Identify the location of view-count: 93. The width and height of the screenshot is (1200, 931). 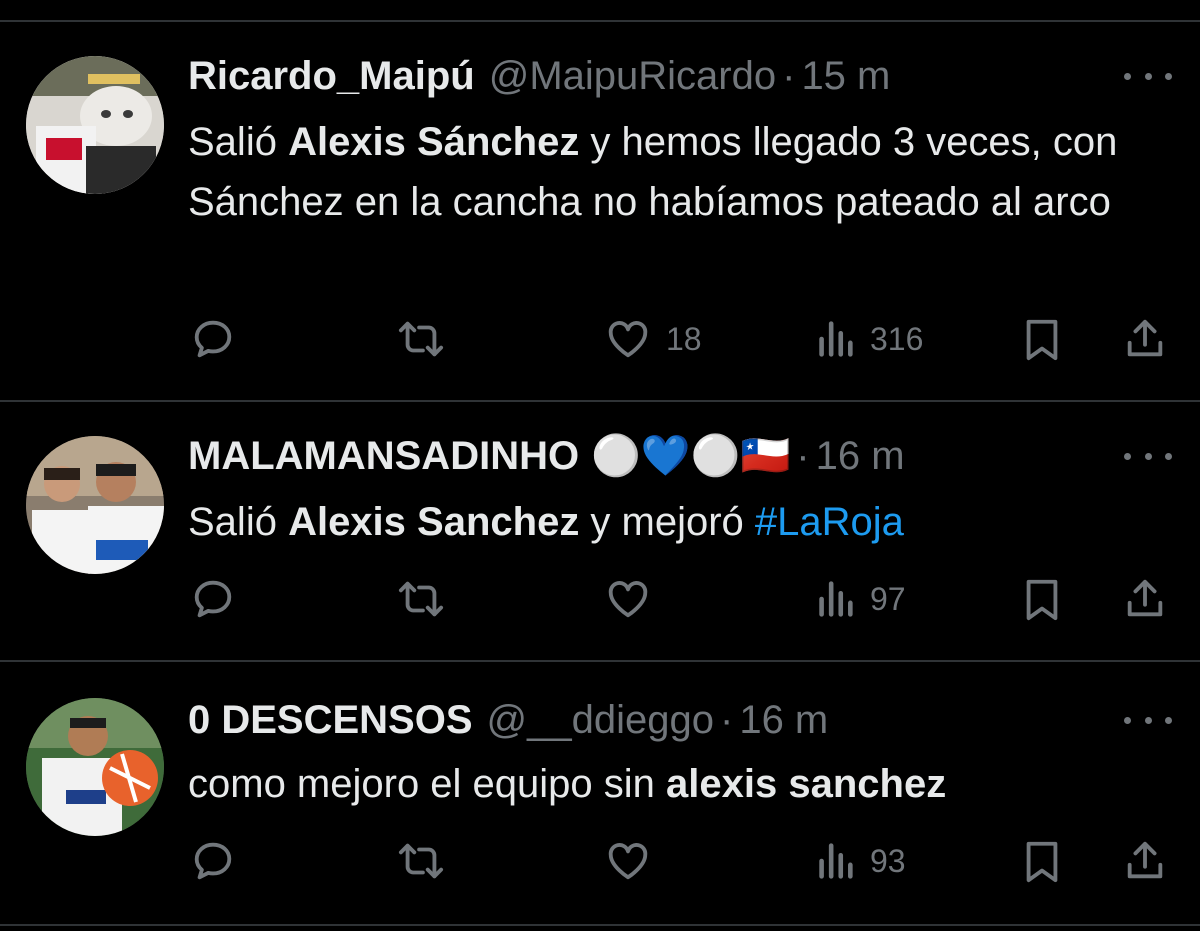
(888, 860).